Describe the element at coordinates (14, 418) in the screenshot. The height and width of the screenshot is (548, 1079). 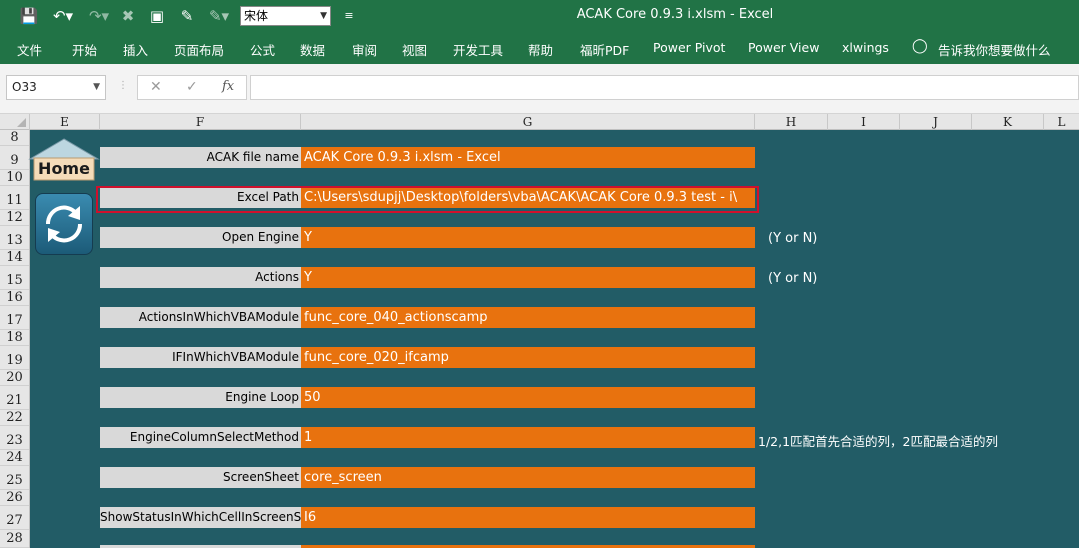
I see `row-header: 22` at that location.